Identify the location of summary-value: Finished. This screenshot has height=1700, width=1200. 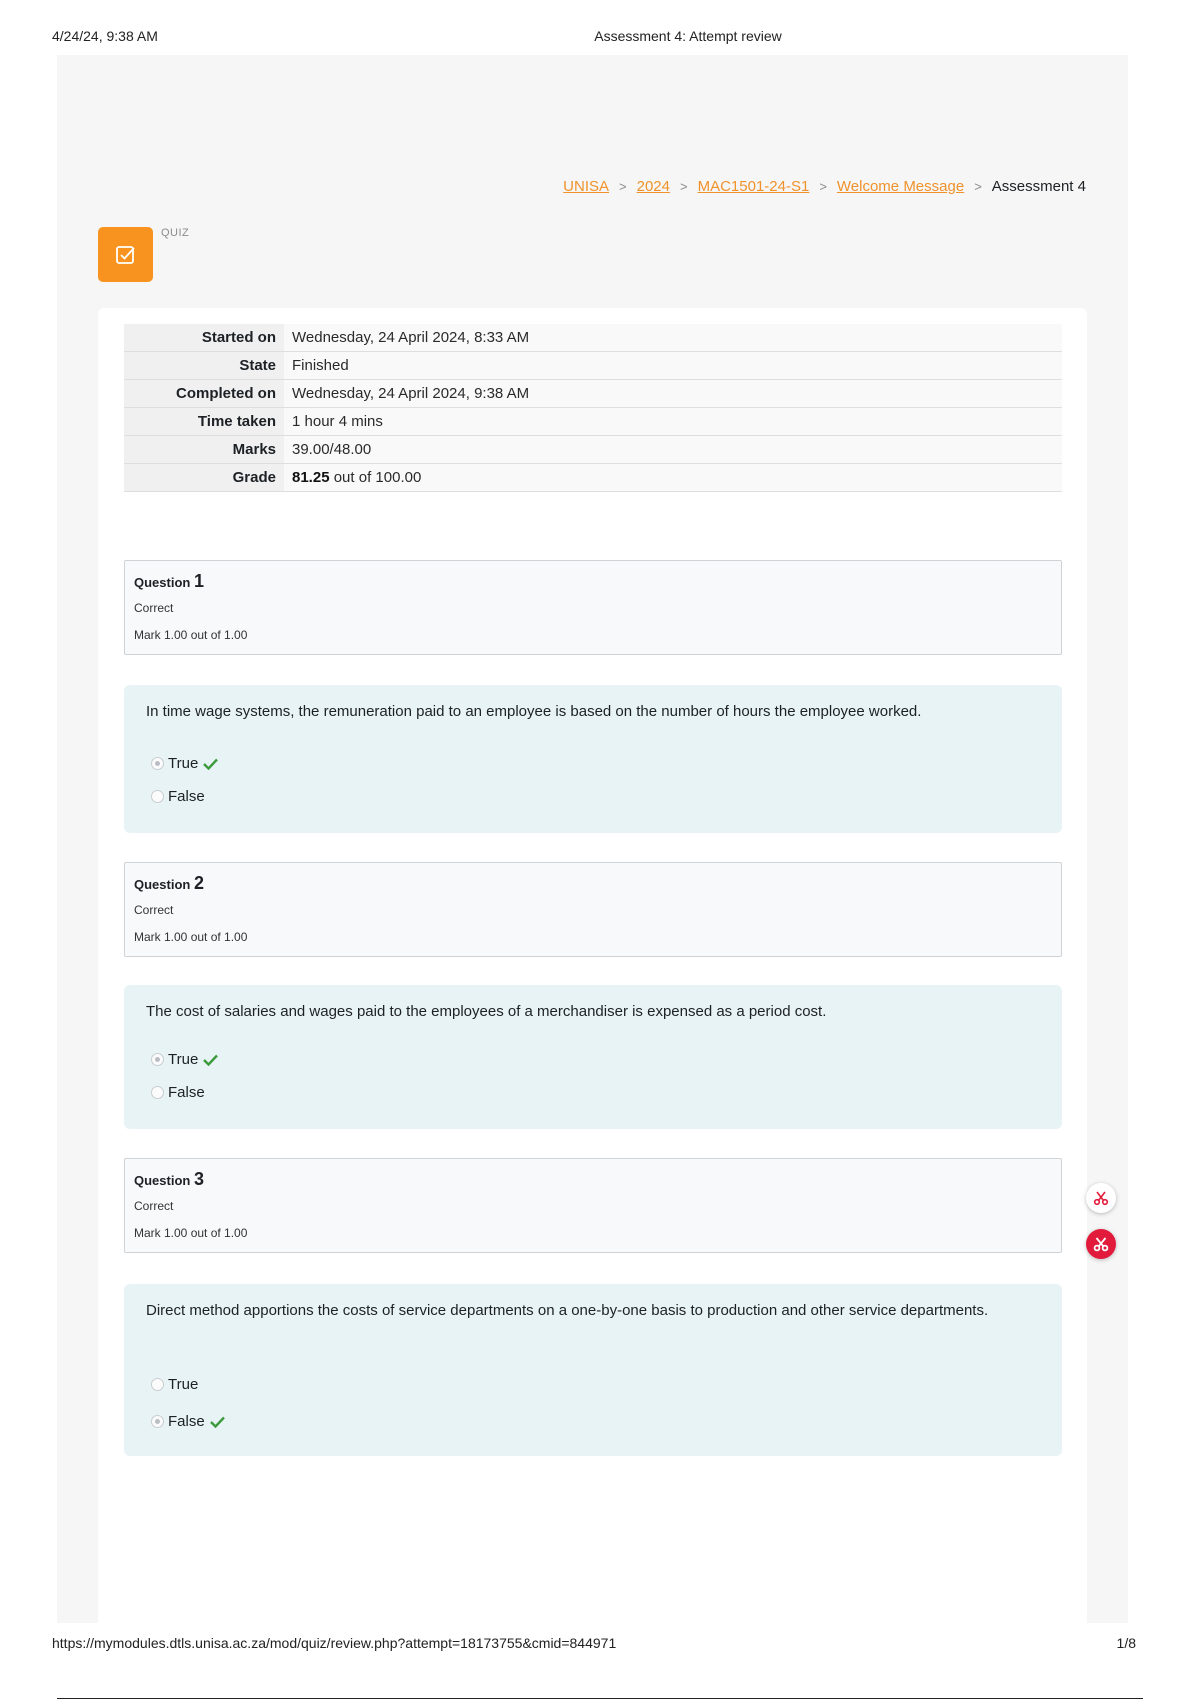
(673, 365).